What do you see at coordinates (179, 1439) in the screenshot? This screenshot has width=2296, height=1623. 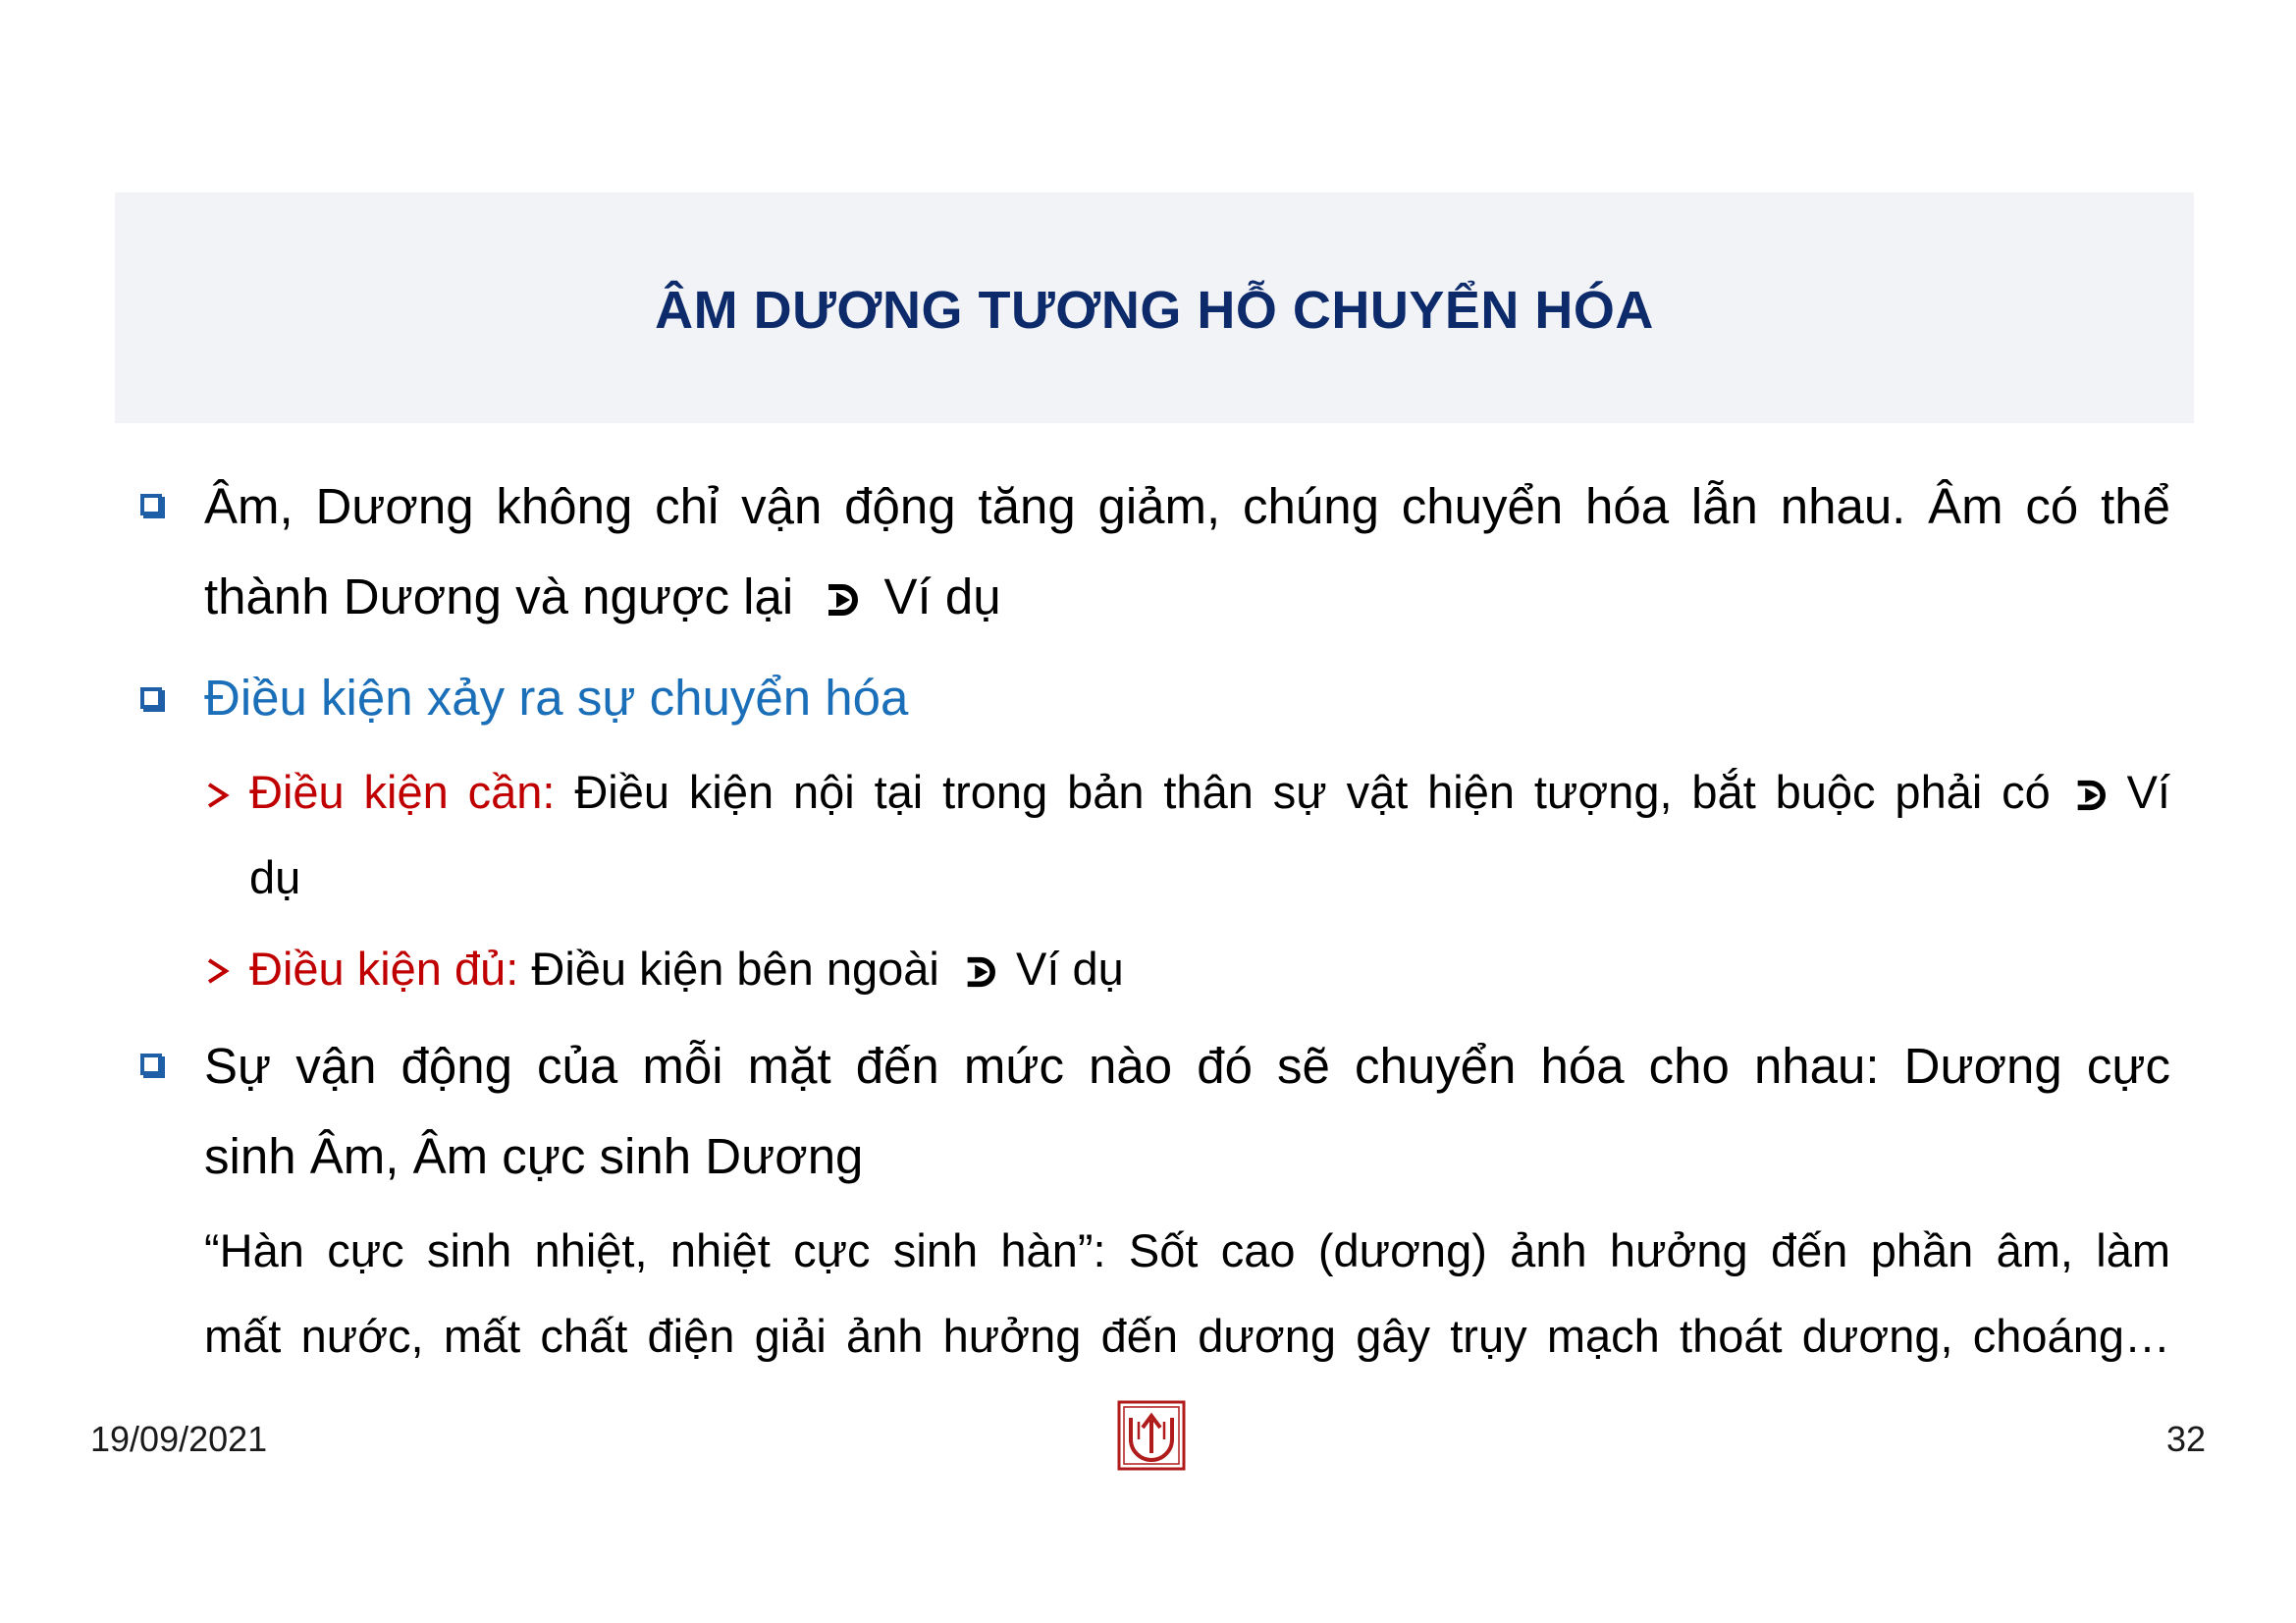 I see `footer-date: 19/09/2021` at bounding box center [179, 1439].